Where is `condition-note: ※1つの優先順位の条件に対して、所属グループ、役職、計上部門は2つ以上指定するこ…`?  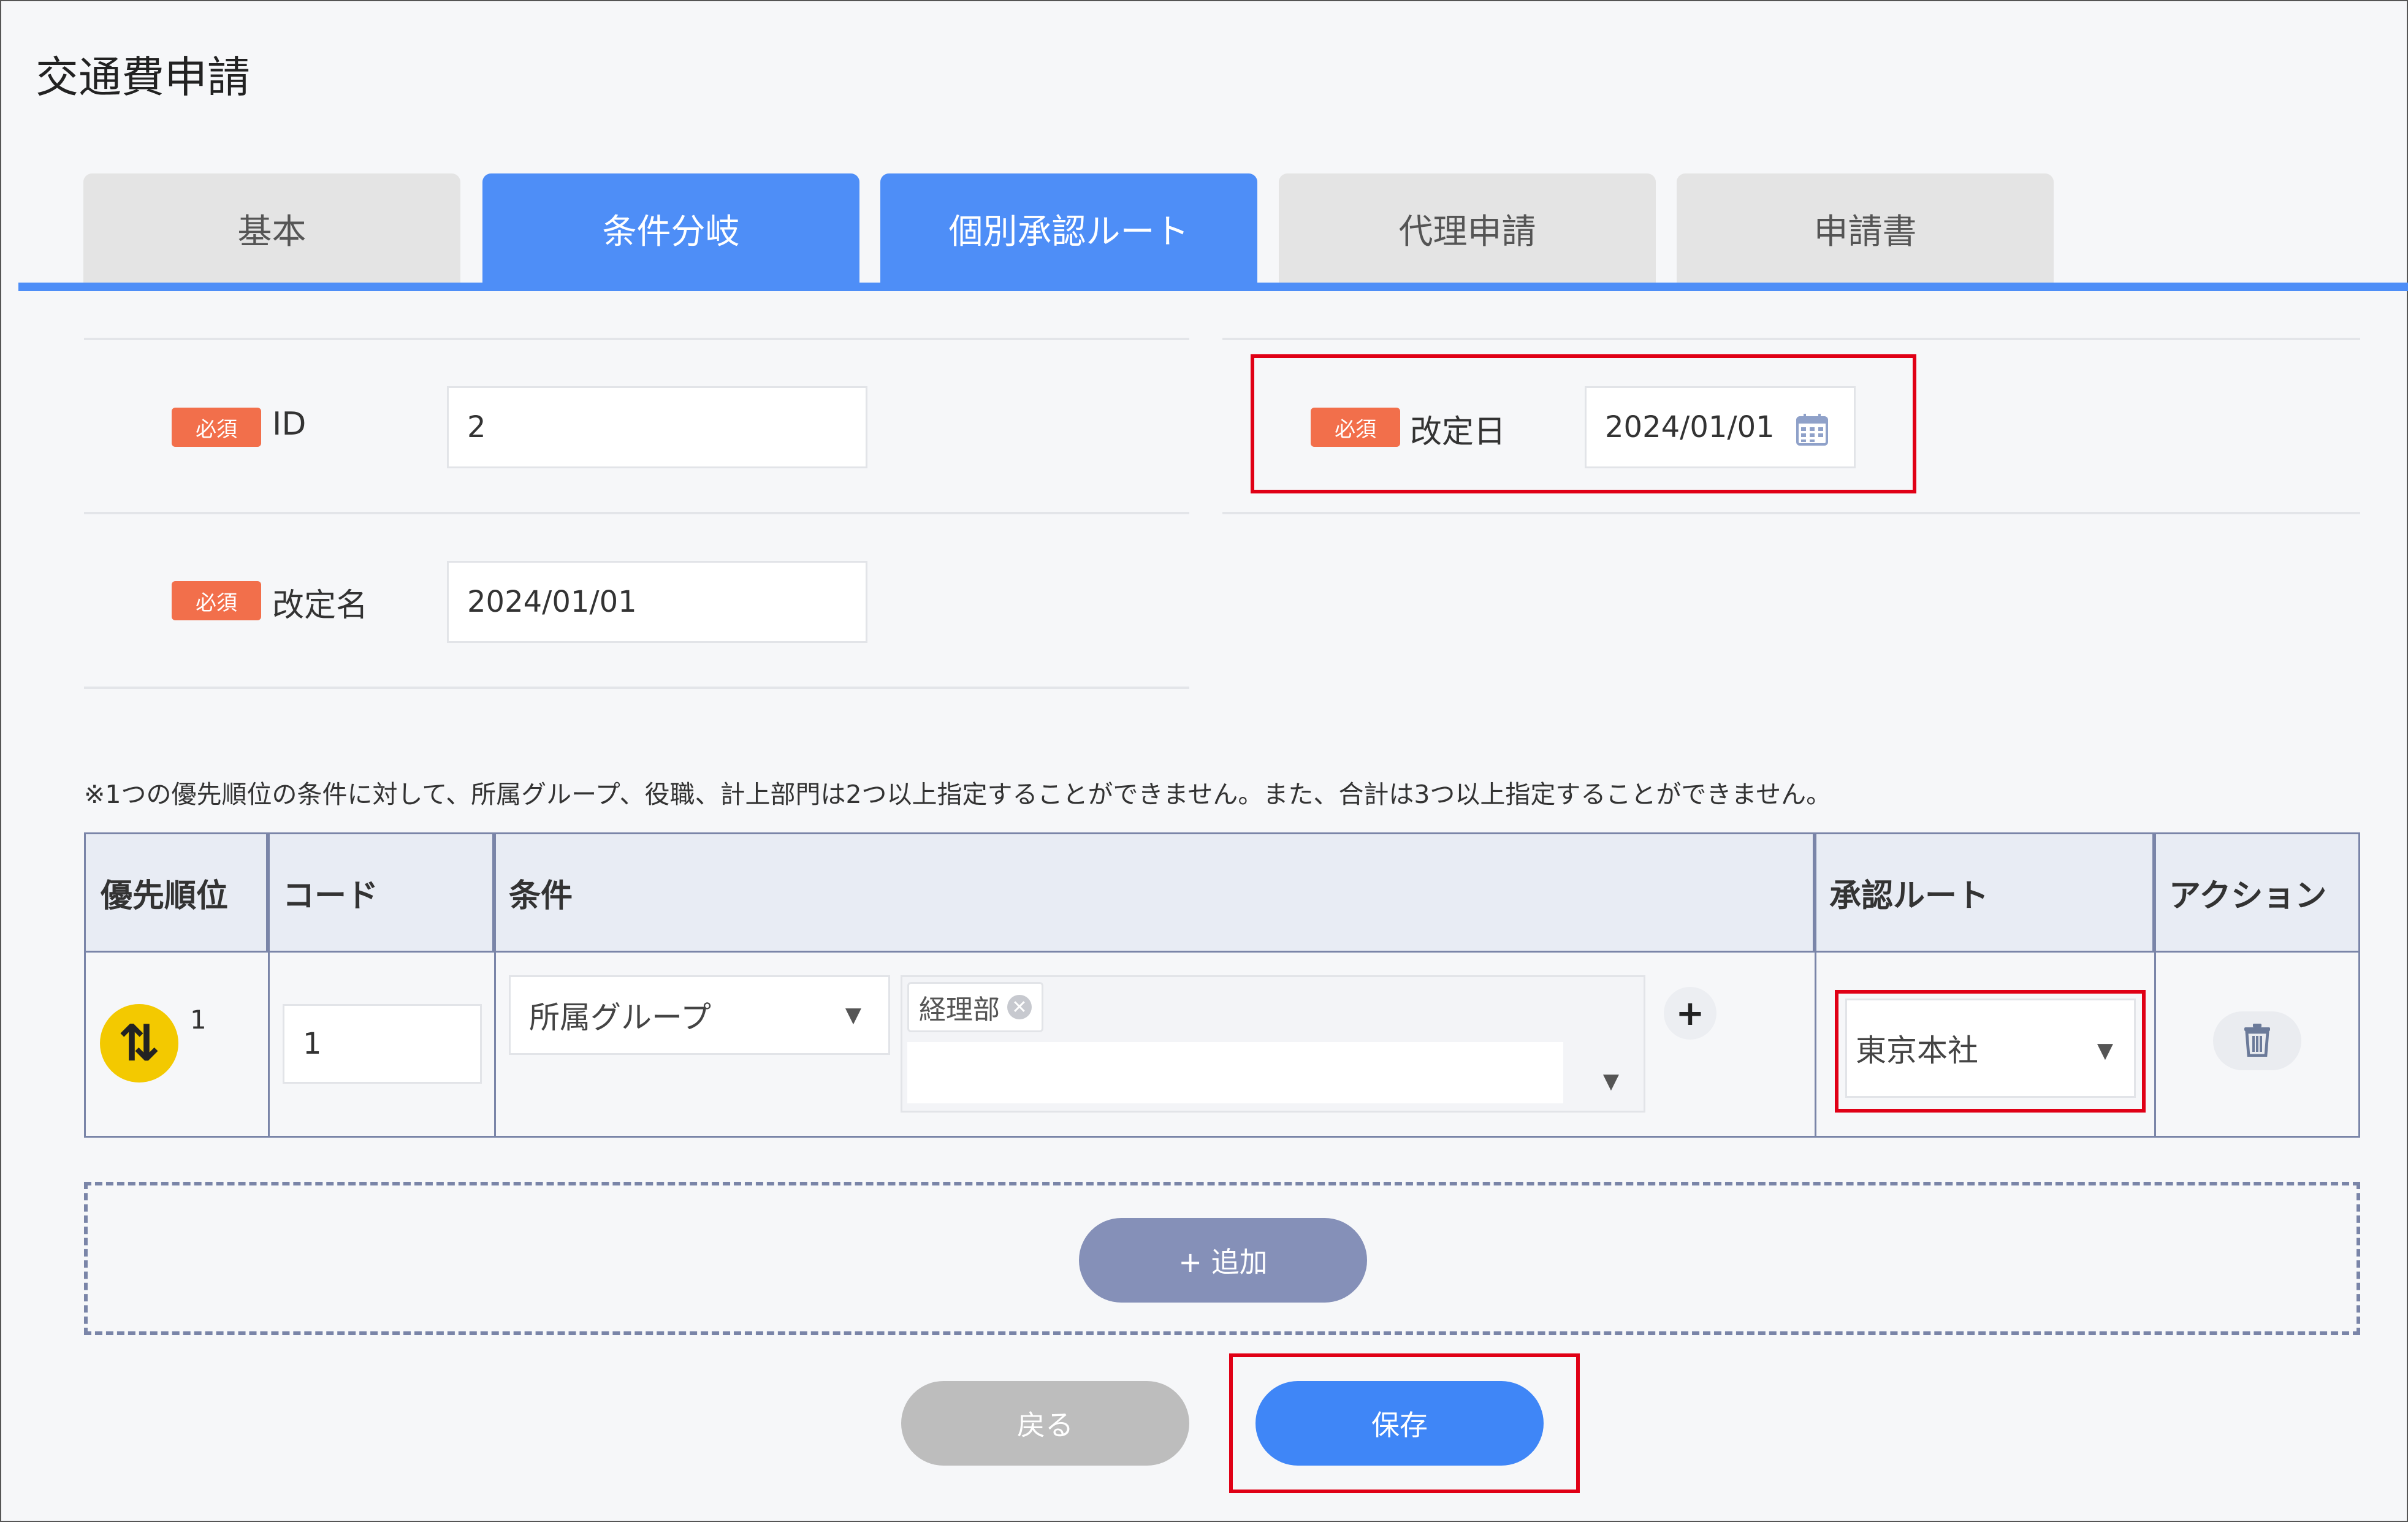
condition-note: ※1つの優先順位の条件に対して、所属グループ、役職、計上部門は2つ以上指定するこ… is located at coordinates (958, 794).